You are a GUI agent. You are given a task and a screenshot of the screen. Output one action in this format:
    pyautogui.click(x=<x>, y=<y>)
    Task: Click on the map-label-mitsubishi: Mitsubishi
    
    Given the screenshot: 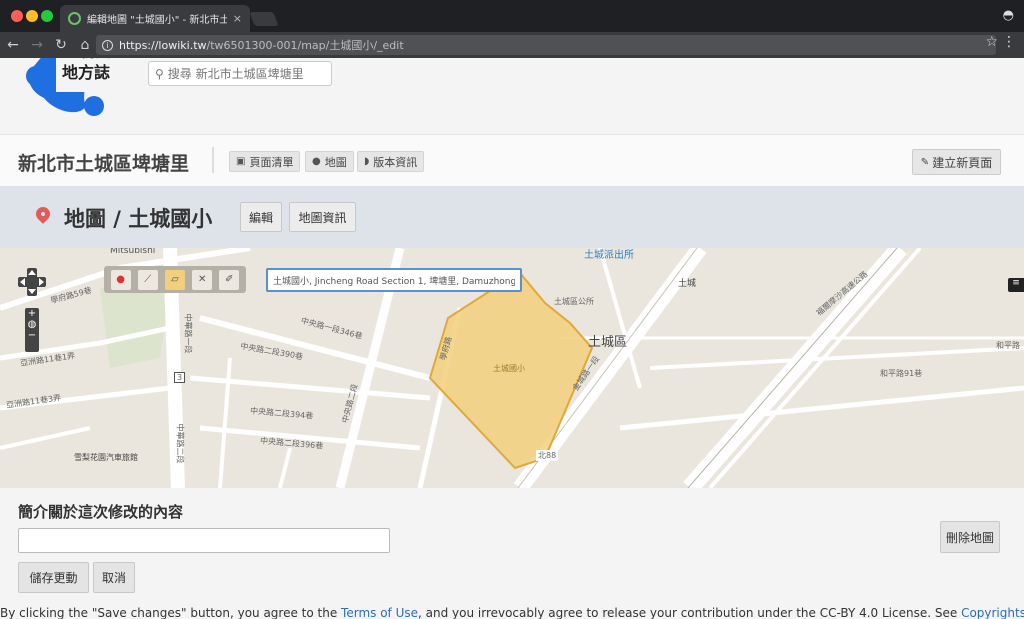 What is the action you would take?
    pyautogui.click(x=133, y=252)
    